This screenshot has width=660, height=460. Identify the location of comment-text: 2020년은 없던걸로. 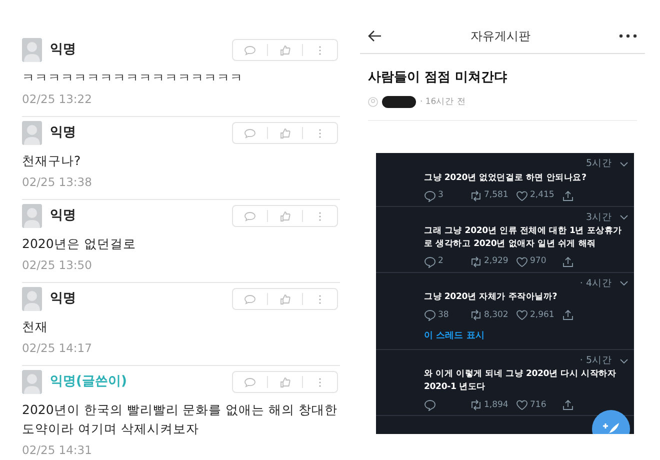
(79, 244).